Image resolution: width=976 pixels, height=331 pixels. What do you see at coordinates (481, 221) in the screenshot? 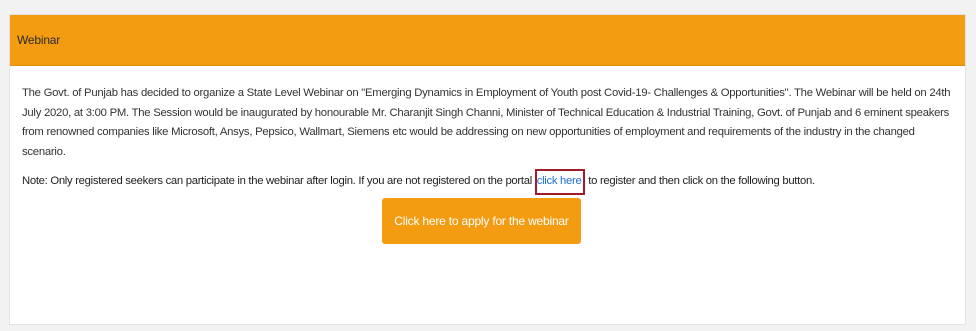
I see `apply-webinar-button: Click here to apply for the webinar` at bounding box center [481, 221].